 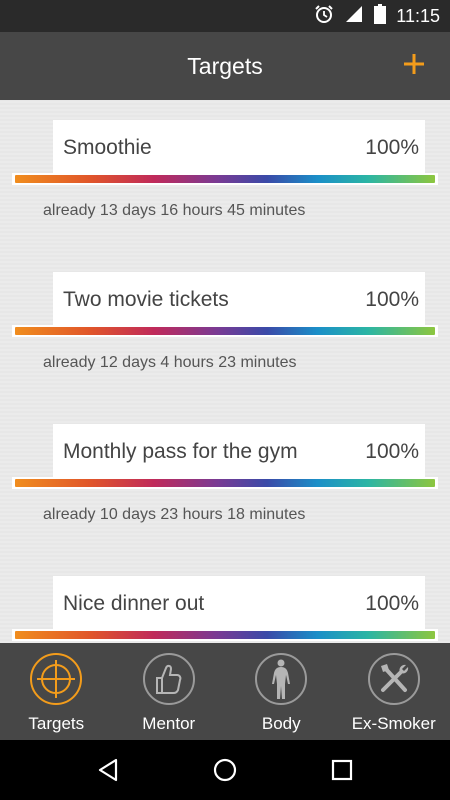 I want to click on target-name: Two movie tickets, so click(x=146, y=299).